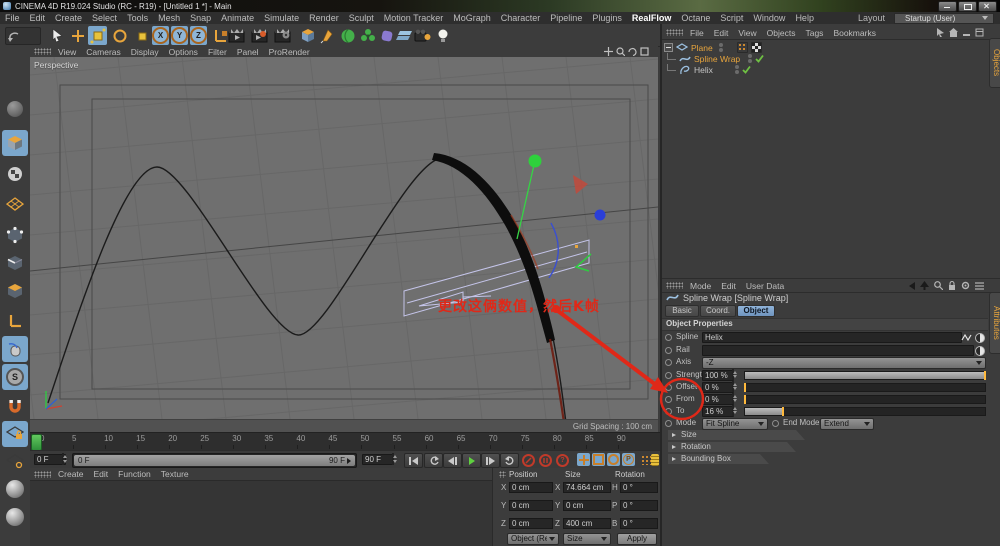 This screenshot has width=1000, height=546. I want to click on menu-item: Sculpt, so click(361, 18).